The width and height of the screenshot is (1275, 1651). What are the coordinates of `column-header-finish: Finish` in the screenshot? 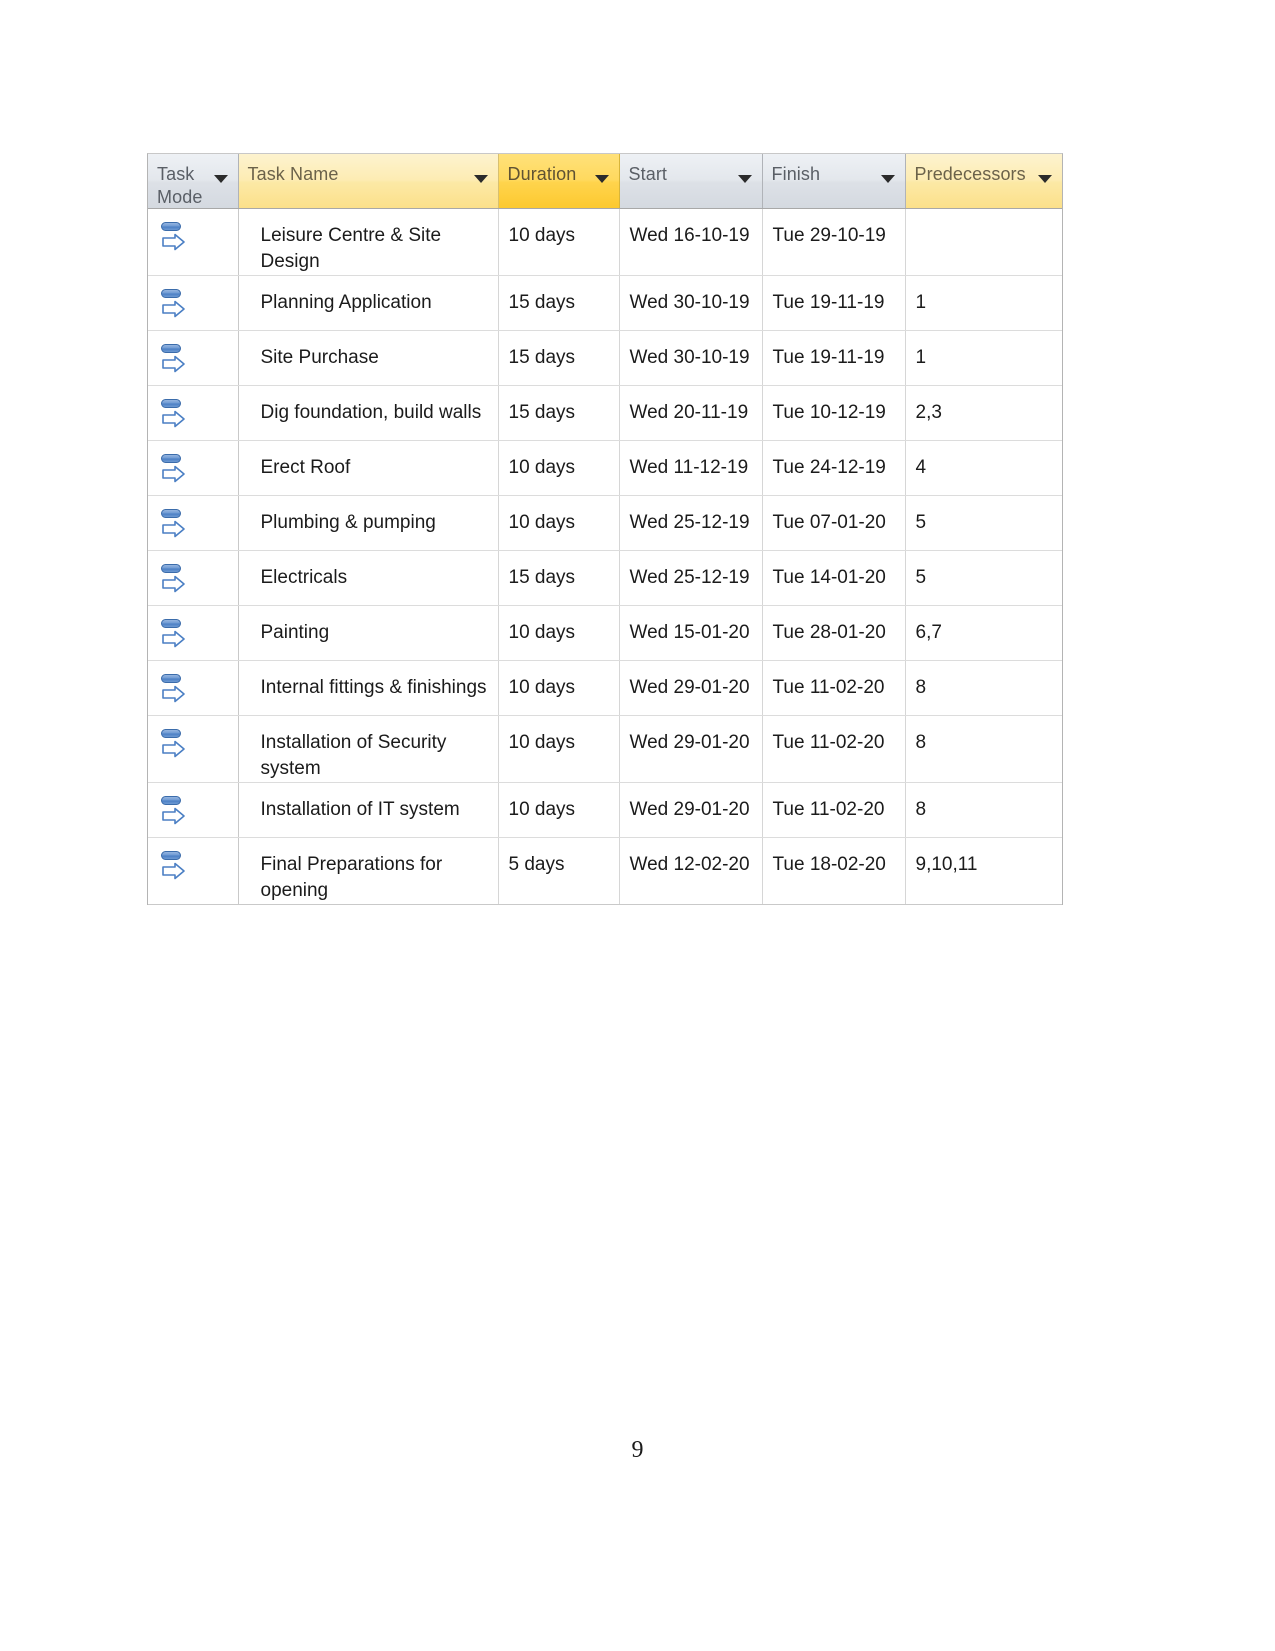 It's located at (834, 181).